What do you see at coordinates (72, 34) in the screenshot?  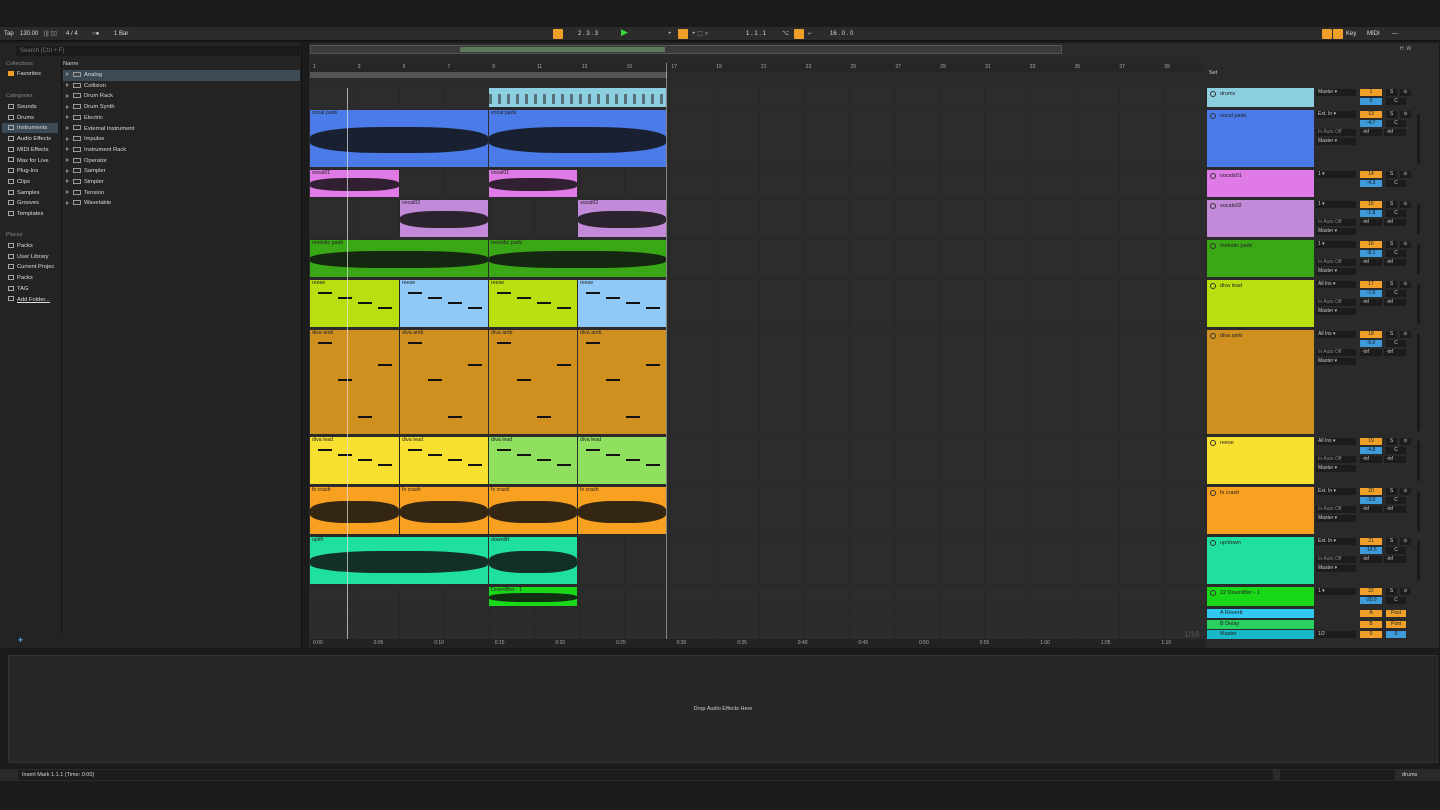 I see `time-signature: 4 / 4` at bounding box center [72, 34].